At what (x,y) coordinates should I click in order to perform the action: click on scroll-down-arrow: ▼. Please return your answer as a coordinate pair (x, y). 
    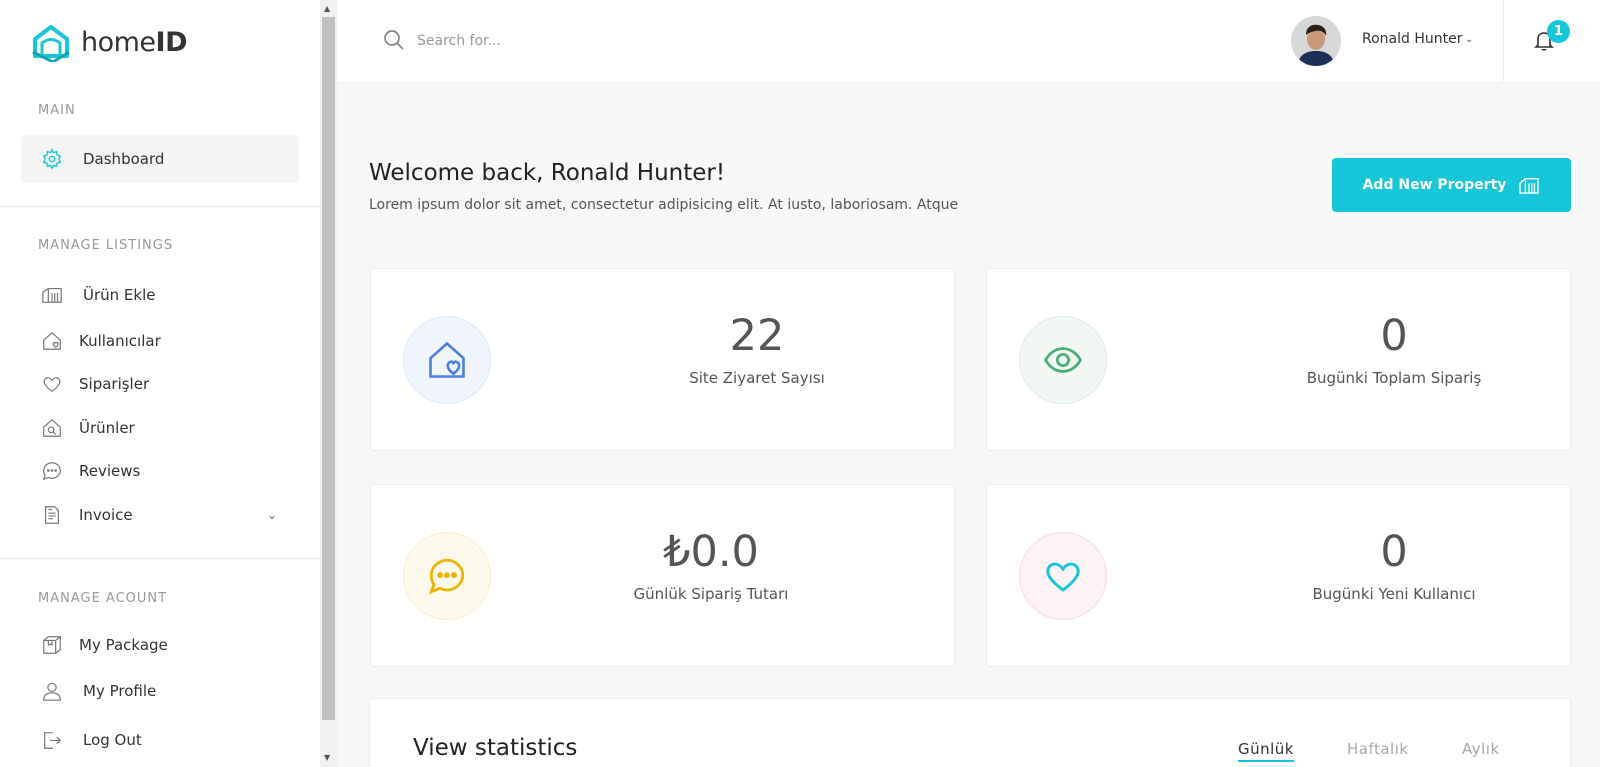
    Looking at the image, I should click on (327, 757).